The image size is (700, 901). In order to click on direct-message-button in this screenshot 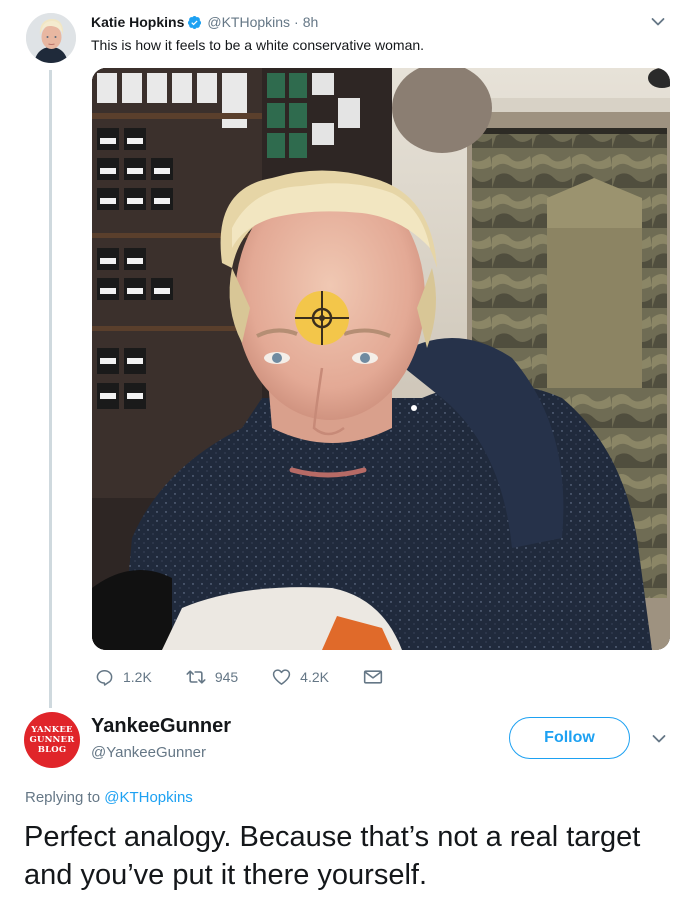, I will do `click(377, 677)`.